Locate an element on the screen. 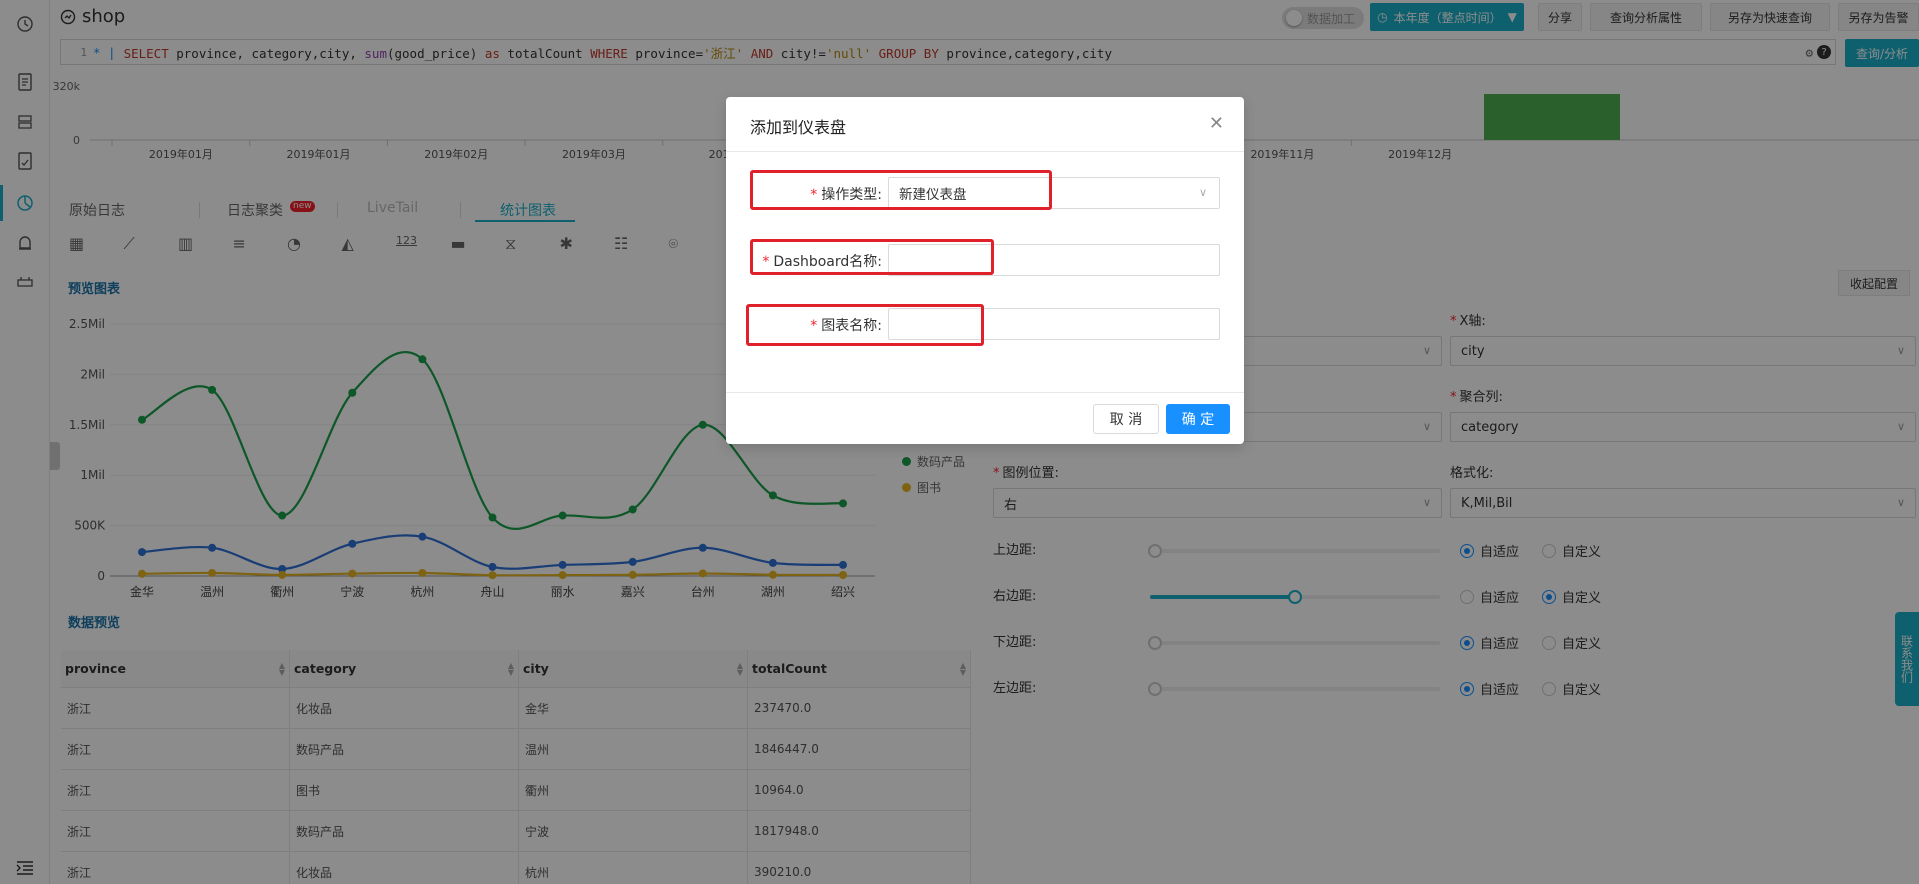 Image resolution: width=1919 pixels, height=884 pixels. cancel-button: 取 消 is located at coordinates (1126, 419).